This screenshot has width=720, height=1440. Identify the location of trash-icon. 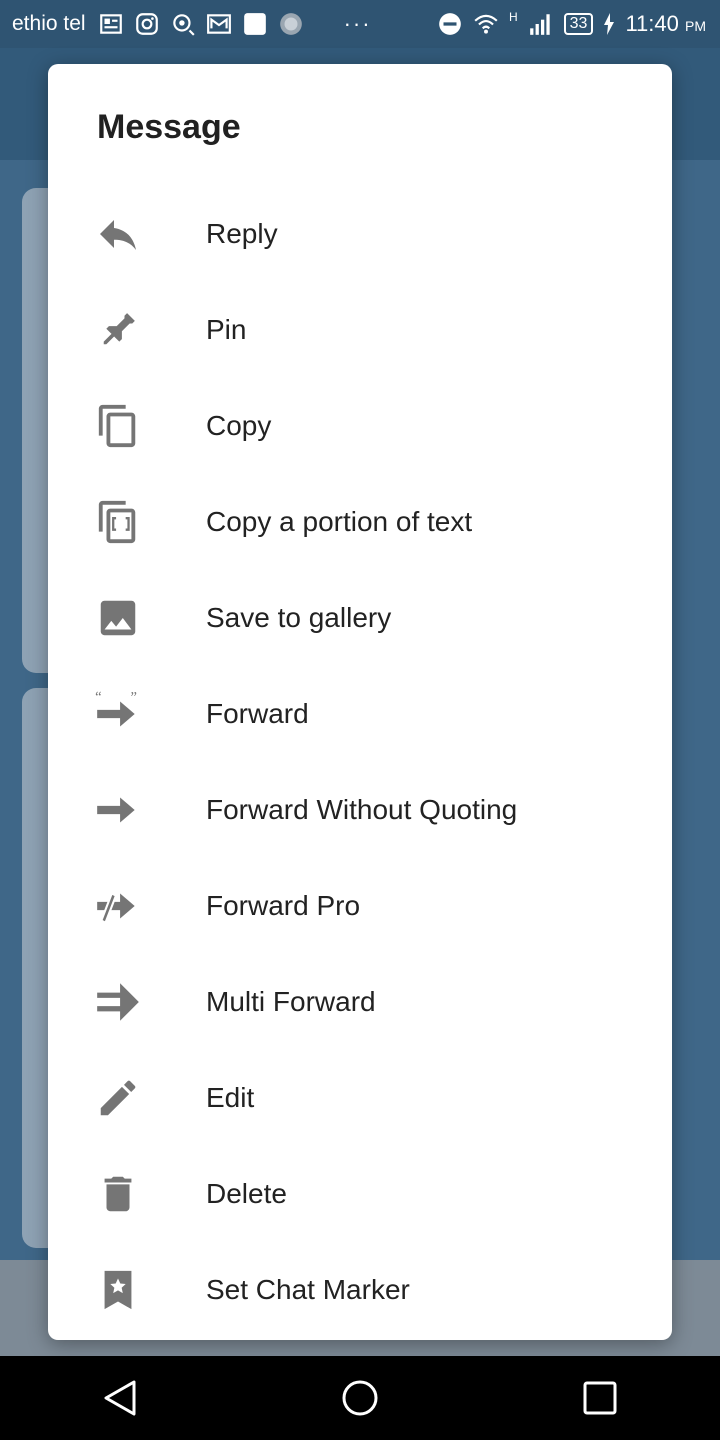
(118, 1194).